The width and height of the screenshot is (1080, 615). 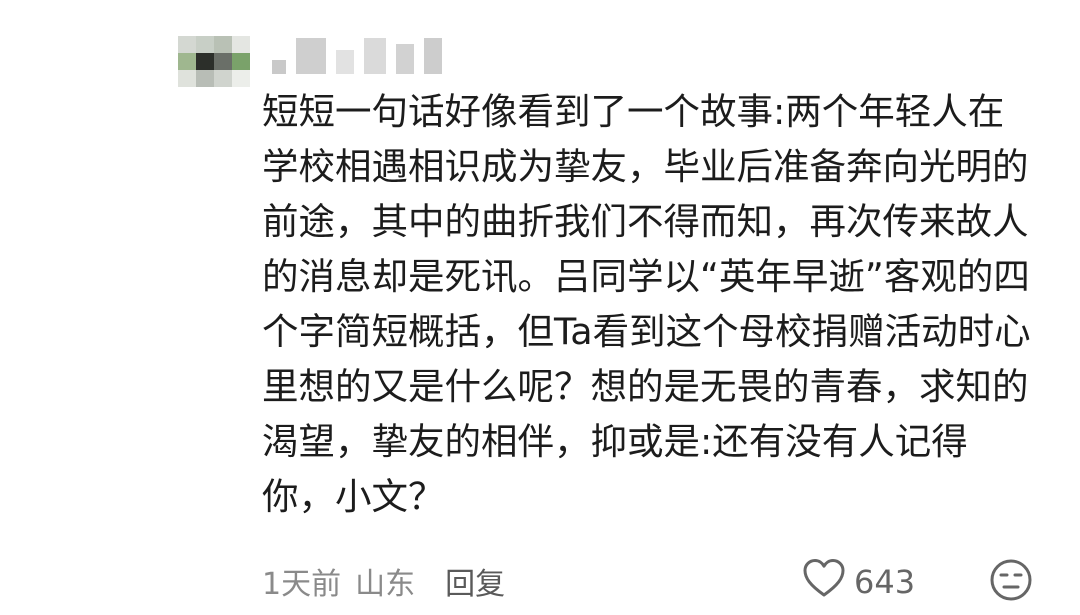 I want to click on reply-button: 回复, so click(x=475, y=581).